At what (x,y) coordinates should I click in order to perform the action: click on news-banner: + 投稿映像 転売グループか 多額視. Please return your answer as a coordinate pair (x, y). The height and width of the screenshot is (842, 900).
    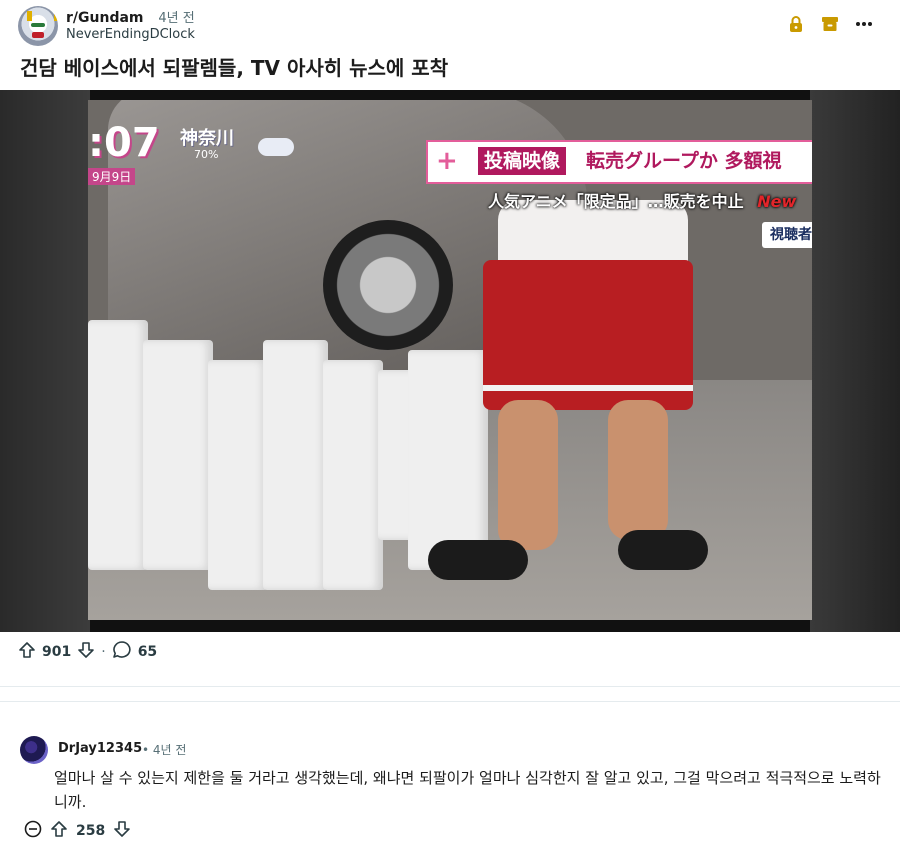
    Looking at the image, I should click on (619, 162).